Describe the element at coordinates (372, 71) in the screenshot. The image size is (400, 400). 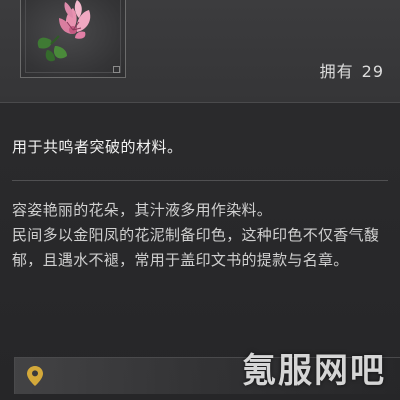
I see `owned-number: 29` at that location.